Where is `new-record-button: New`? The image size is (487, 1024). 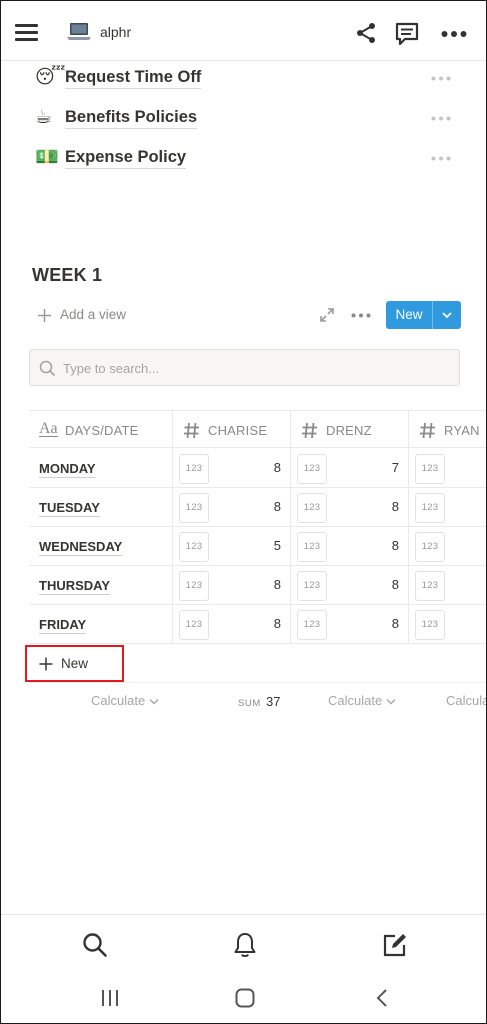
new-record-button: New is located at coordinates (423, 315).